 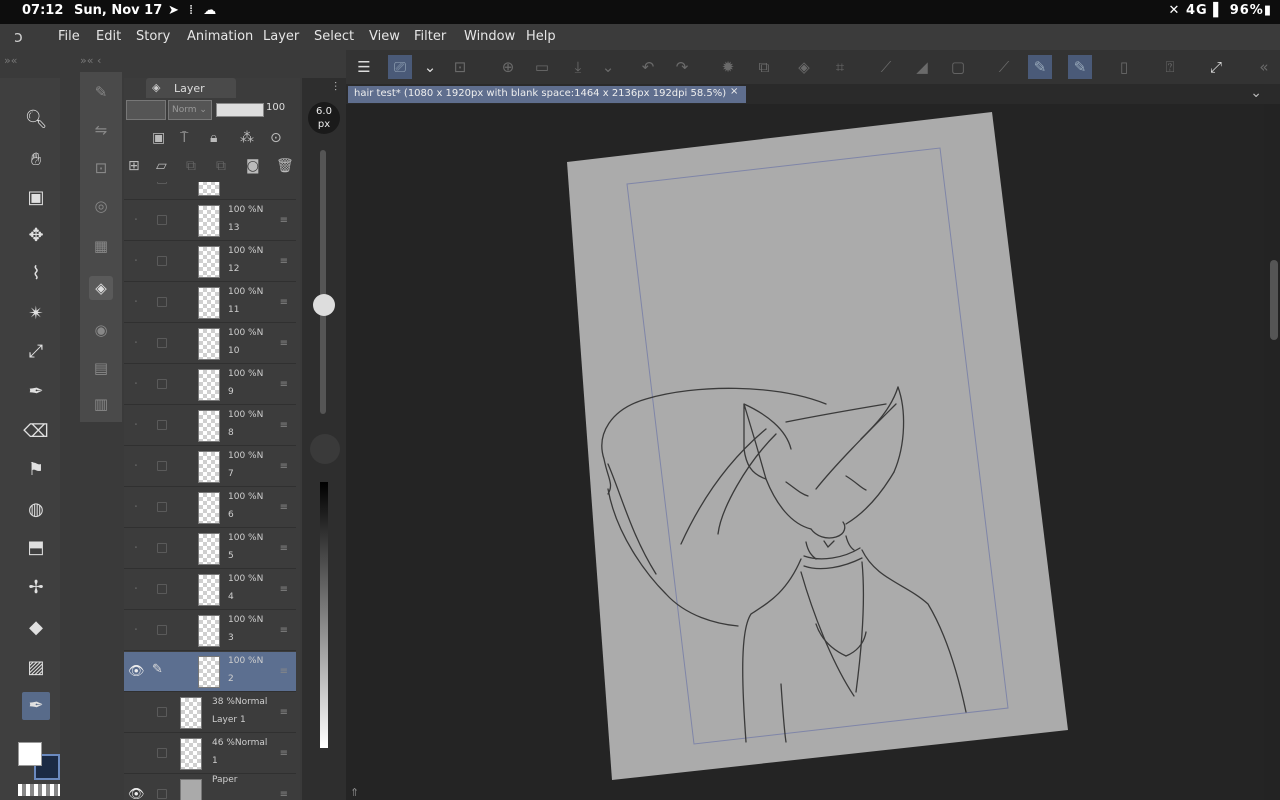 I want to click on brush-tool-icon: ⚑, so click(x=36, y=470).